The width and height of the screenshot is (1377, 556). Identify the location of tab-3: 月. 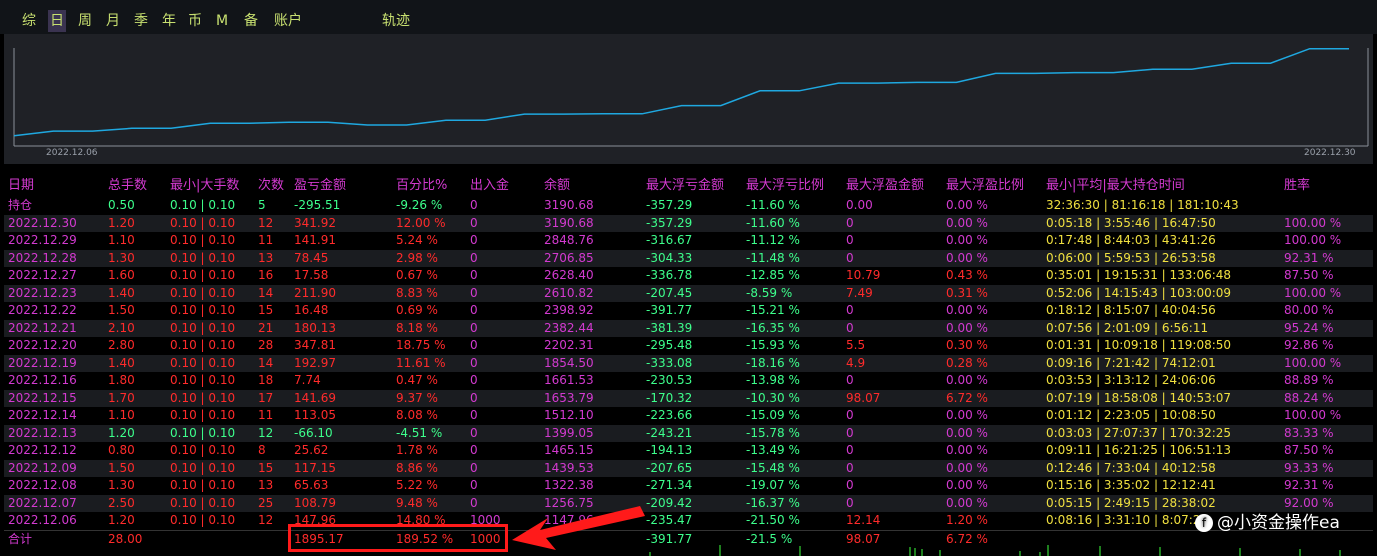
(113, 21).